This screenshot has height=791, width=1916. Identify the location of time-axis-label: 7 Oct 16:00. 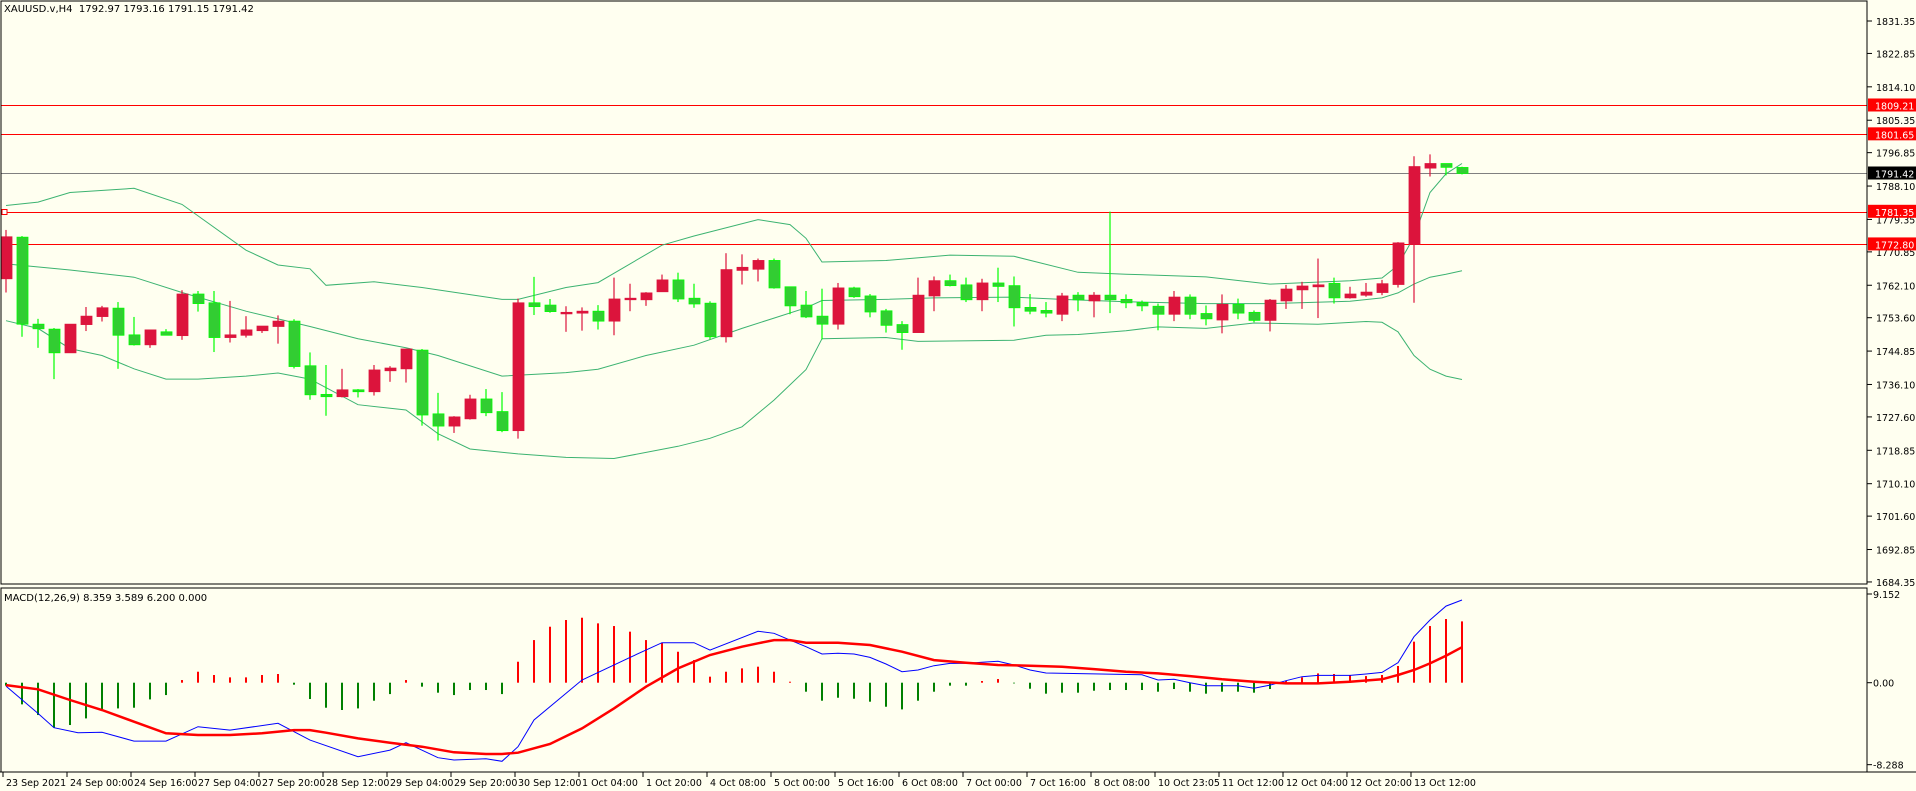
(1058, 783).